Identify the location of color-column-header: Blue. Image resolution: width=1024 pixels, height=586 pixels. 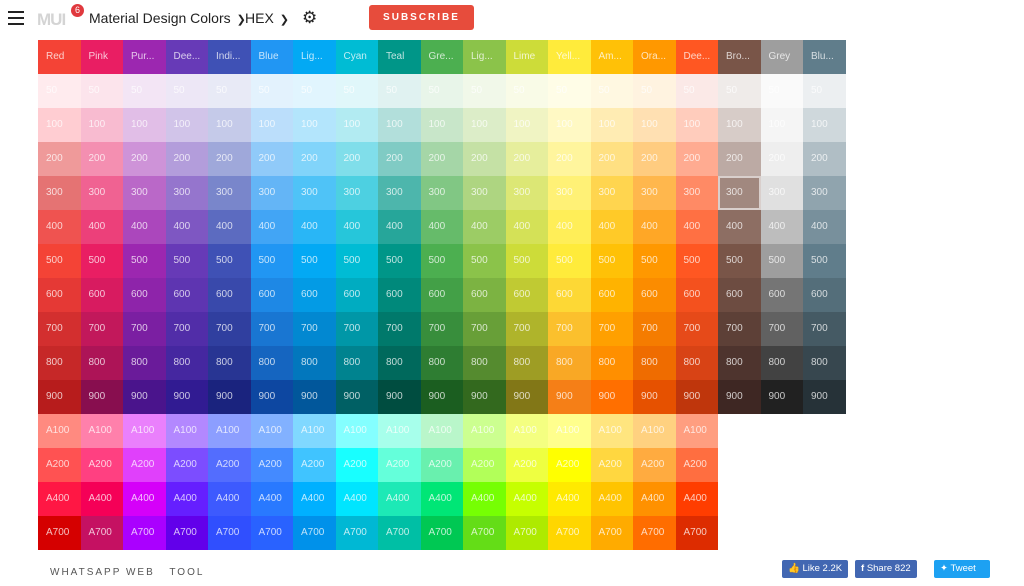
(271, 57).